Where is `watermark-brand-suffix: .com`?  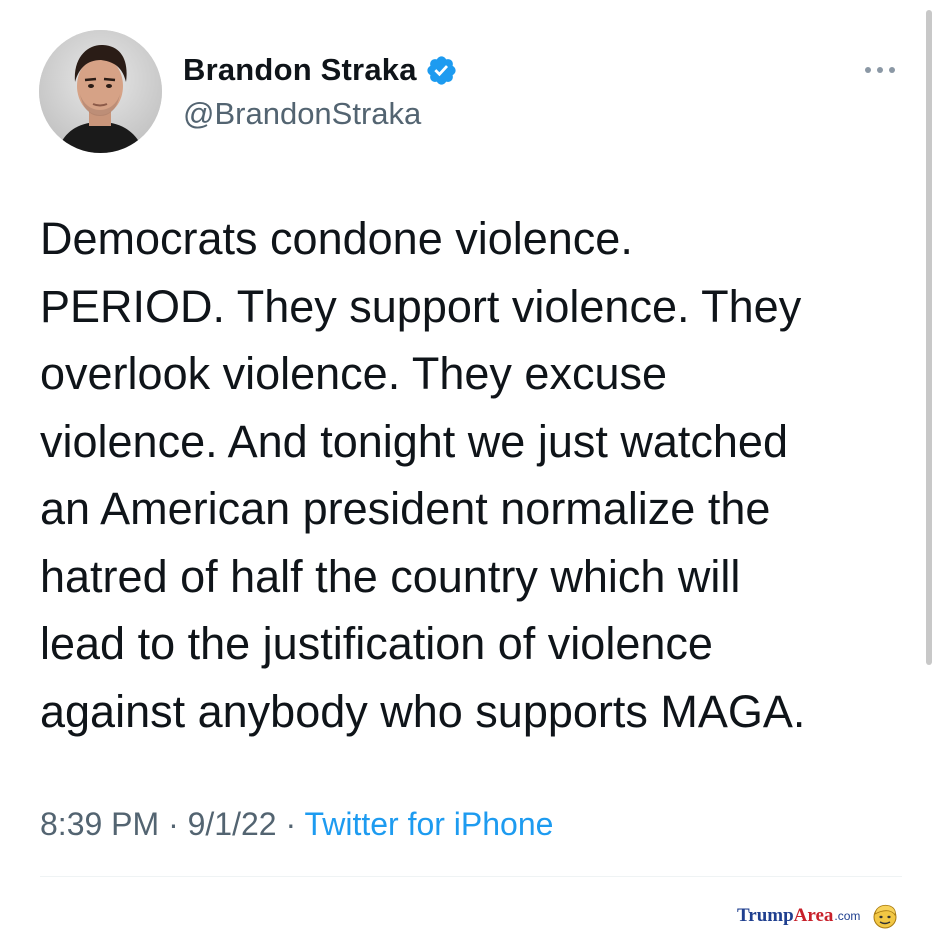
watermark-brand-suffix: .com is located at coordinates (847, 916).